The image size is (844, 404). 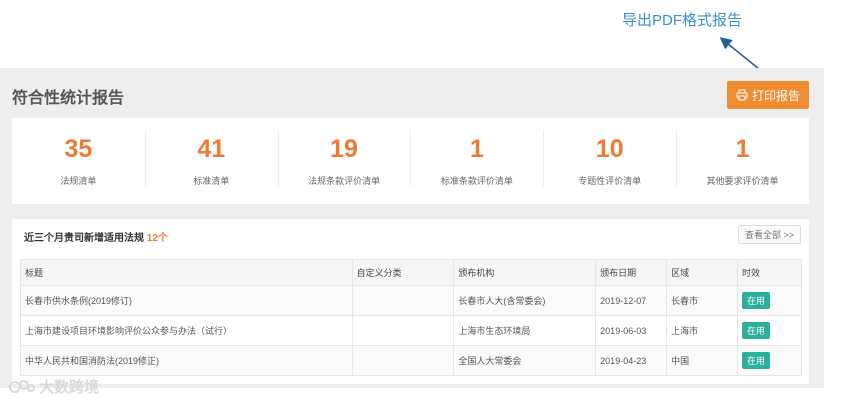 What do you see at coordinates (211, 181) in the screenshot?
I see `stat-label: 标准清单` at bounding box center [211, 181].